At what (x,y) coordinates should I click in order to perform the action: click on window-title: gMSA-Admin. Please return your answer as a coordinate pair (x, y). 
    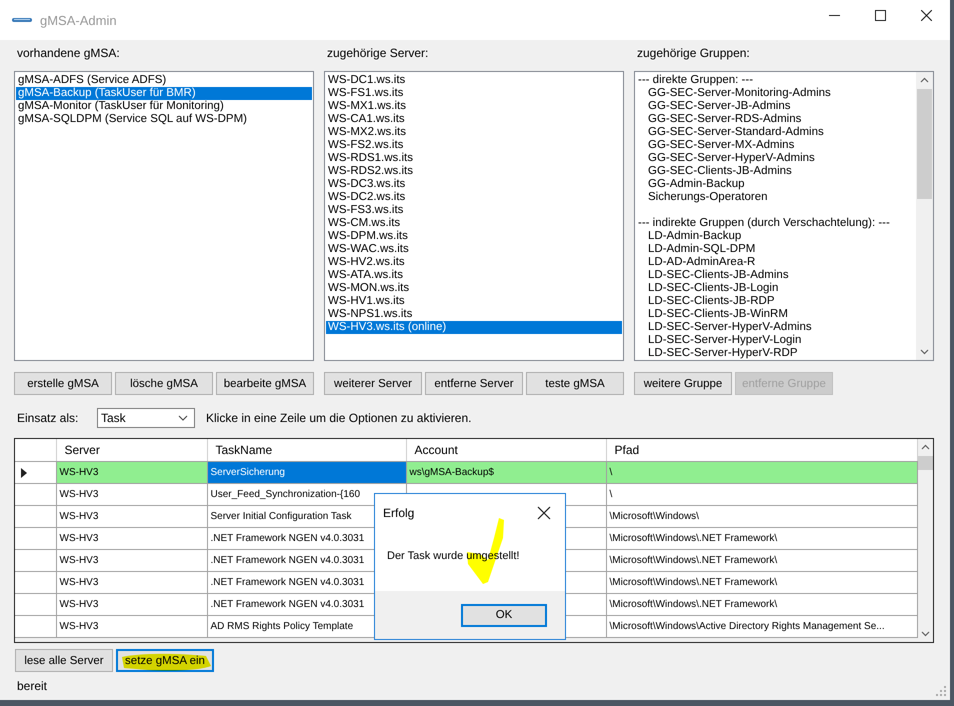
    Looking at the image, I should click on (78, 20).